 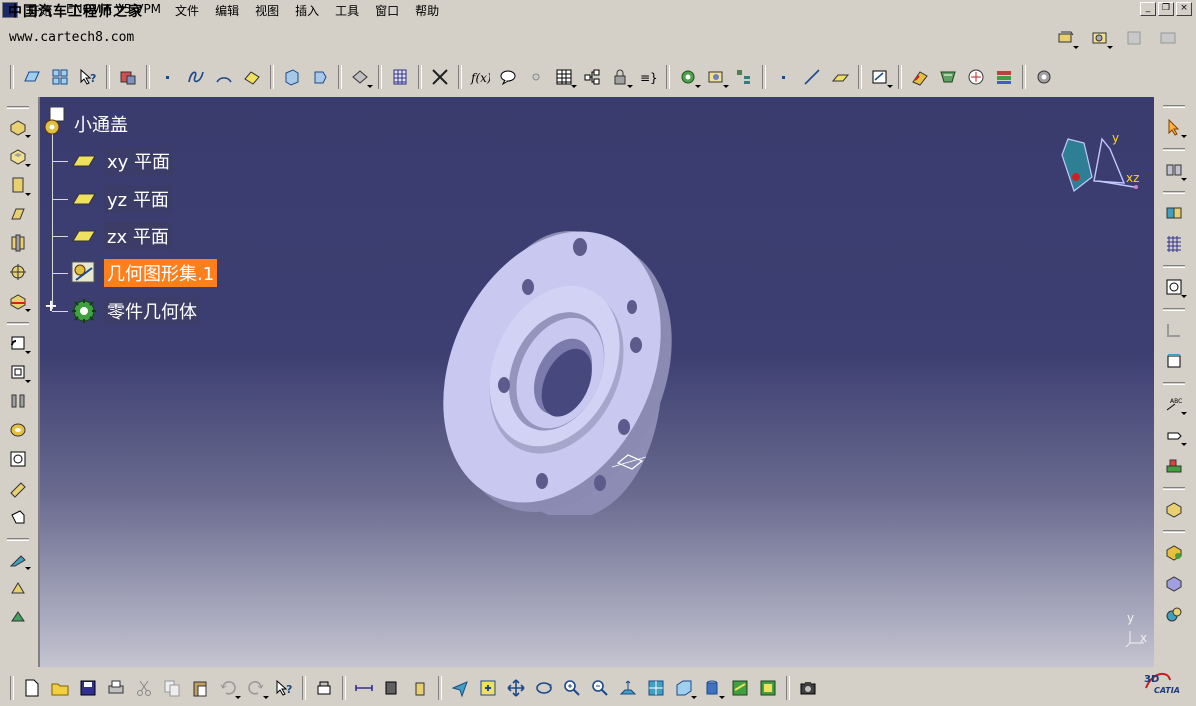 I want to click on groove-icon, so click(x=18, y=214).